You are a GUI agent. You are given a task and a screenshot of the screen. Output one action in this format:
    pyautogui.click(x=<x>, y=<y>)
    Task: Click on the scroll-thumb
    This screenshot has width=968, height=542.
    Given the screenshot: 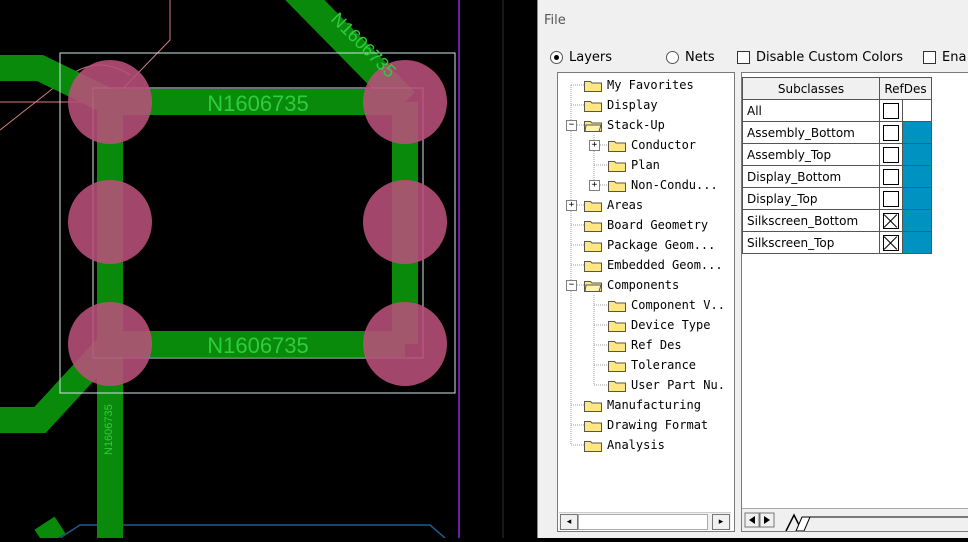 What is the action you would take?
    pyautogui.click(x=643, y=522)
    